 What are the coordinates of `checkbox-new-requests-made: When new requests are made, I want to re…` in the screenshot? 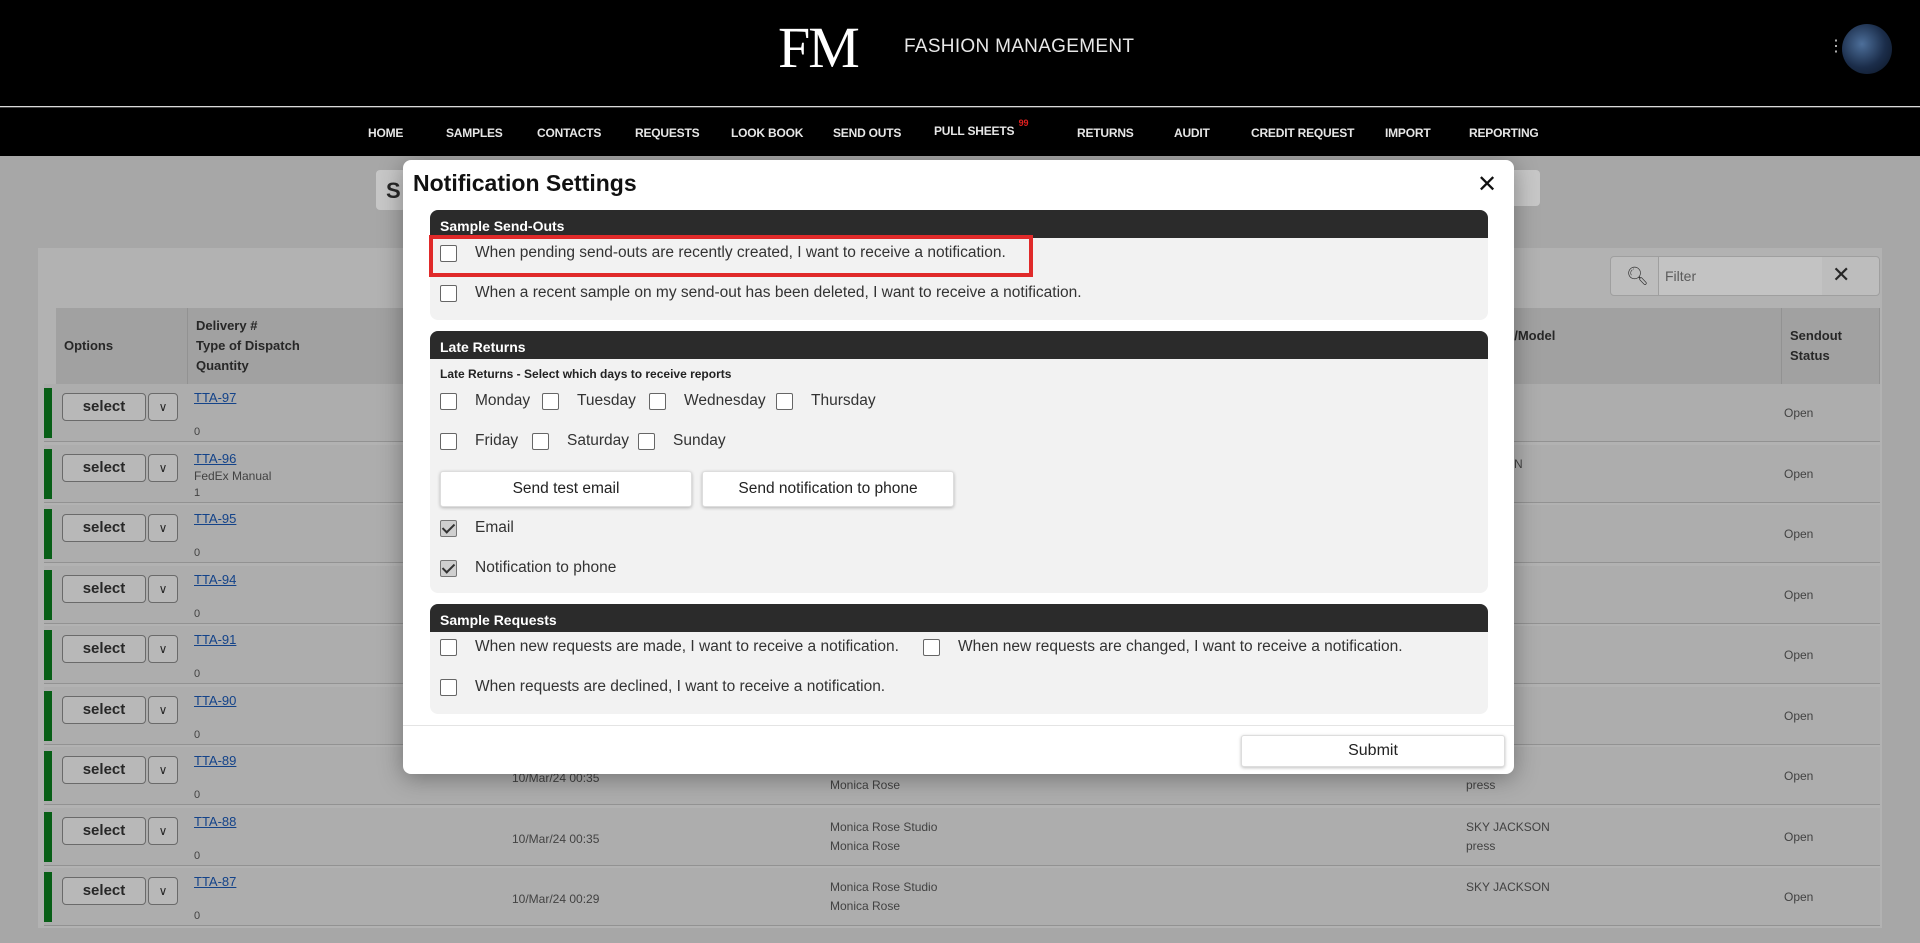 It's located at (669, 647).